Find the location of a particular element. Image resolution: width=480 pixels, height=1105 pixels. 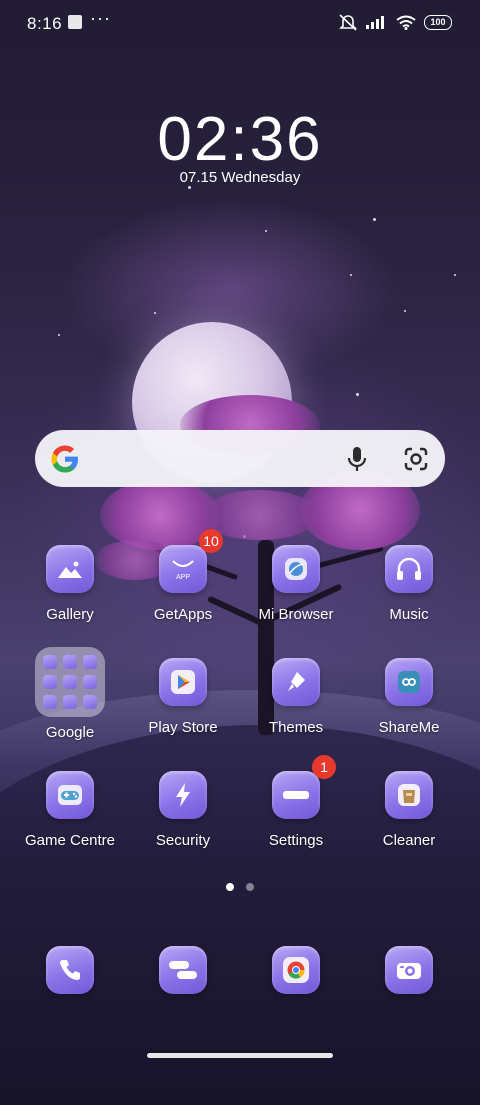

dock-chrome is located at coordinates (296, 970).